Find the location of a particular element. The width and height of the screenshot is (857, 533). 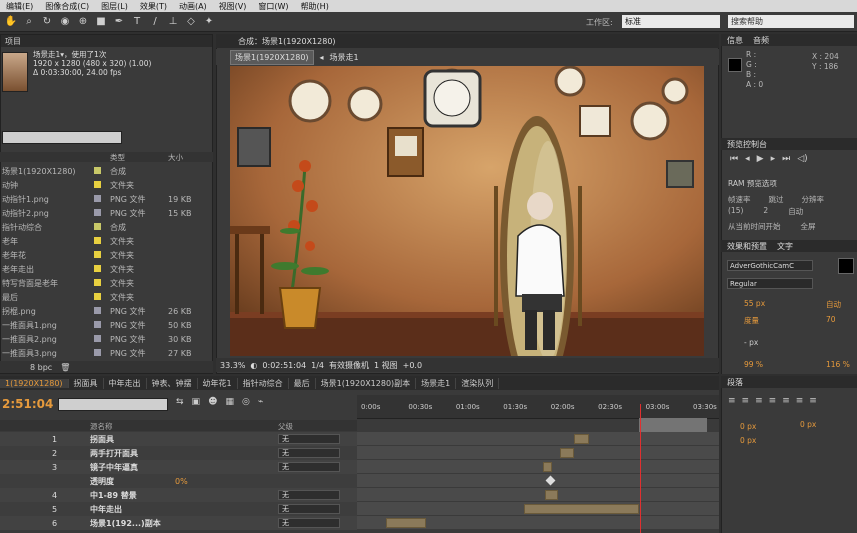

project-item: 场景1(1920X1280) 合成 is located at coordinates (104, 171).